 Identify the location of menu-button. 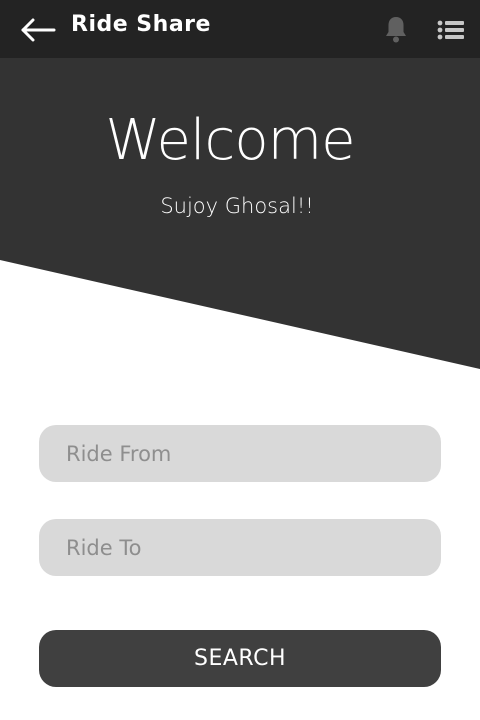
(451, 30).